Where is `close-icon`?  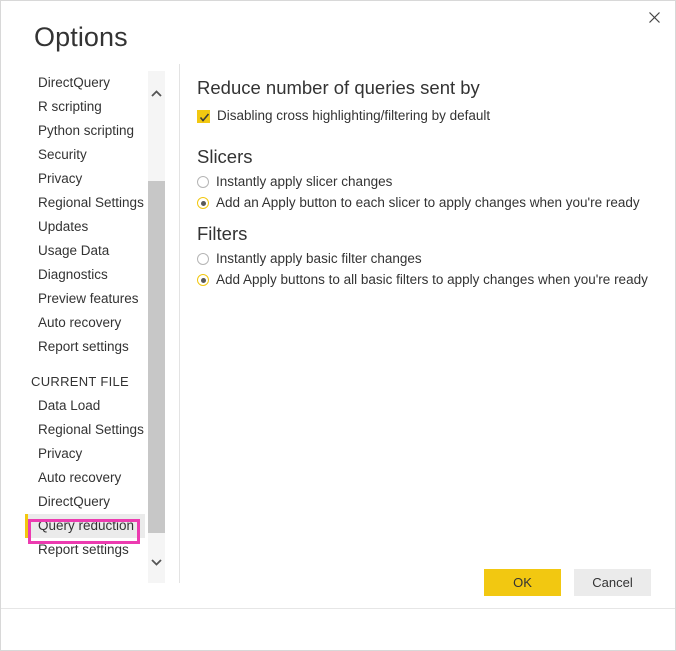 close-icon is located at coordinates (654, 17).